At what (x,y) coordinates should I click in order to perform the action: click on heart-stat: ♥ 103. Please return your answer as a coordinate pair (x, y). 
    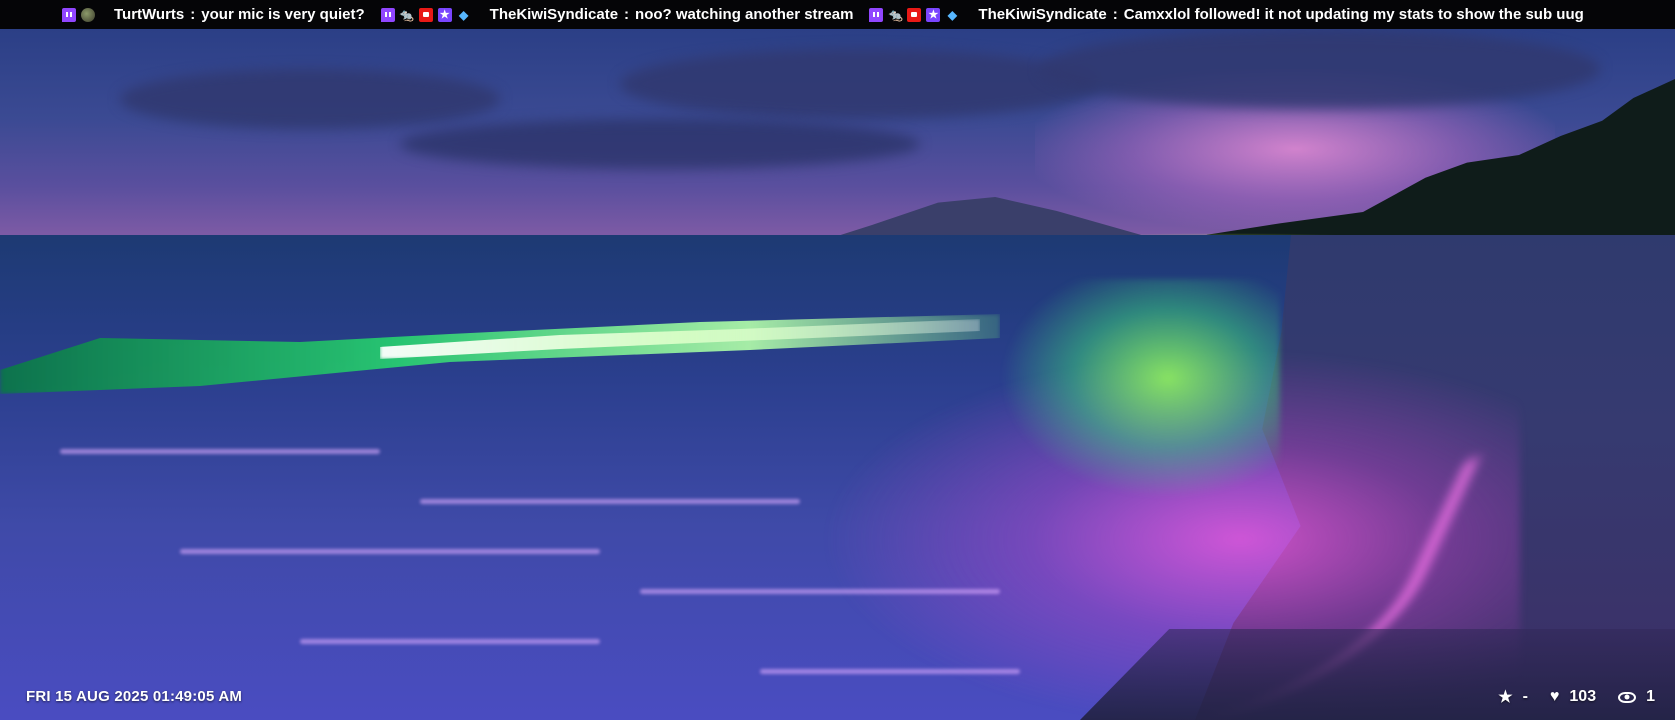
    Looking at the image, I should click on (1573, 697).